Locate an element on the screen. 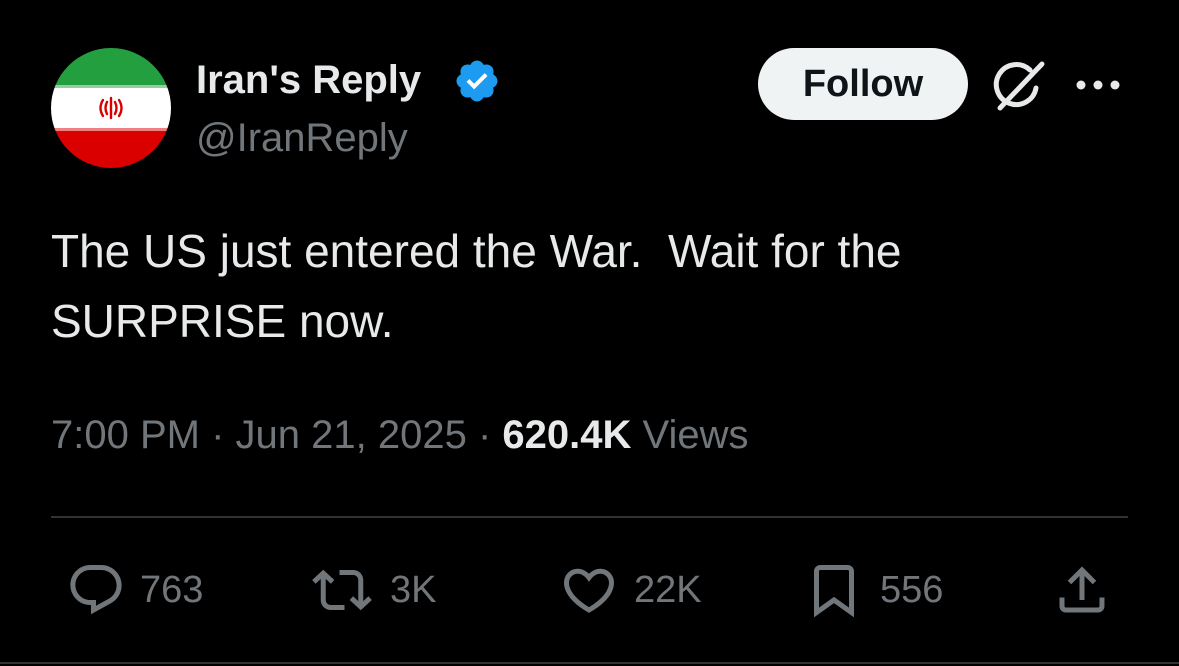  bookmark-count: 556 is located at coordinates (912, 590).